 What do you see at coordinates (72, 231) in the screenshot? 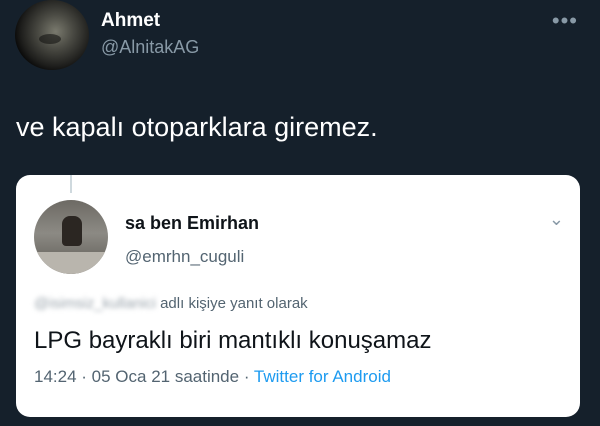
I see `avatar-figure` at bounding box center [72, 231].